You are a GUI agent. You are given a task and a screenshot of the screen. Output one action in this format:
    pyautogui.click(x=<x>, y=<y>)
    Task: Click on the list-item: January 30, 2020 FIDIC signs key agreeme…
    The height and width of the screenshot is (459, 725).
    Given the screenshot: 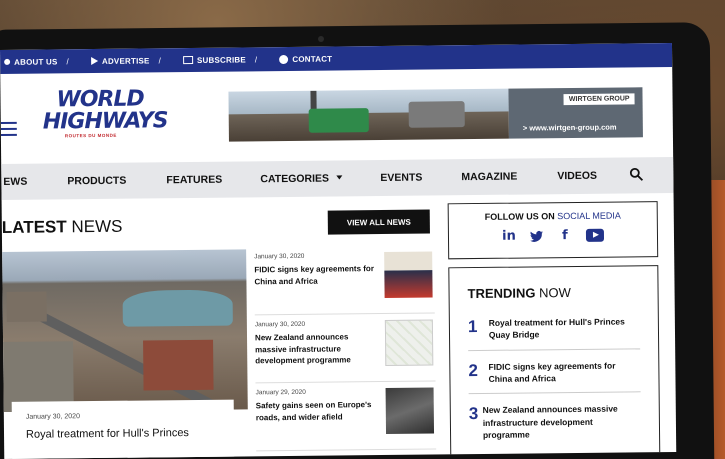 What is the action you would take?
    pyautogui.click(x=344, y=280)
    